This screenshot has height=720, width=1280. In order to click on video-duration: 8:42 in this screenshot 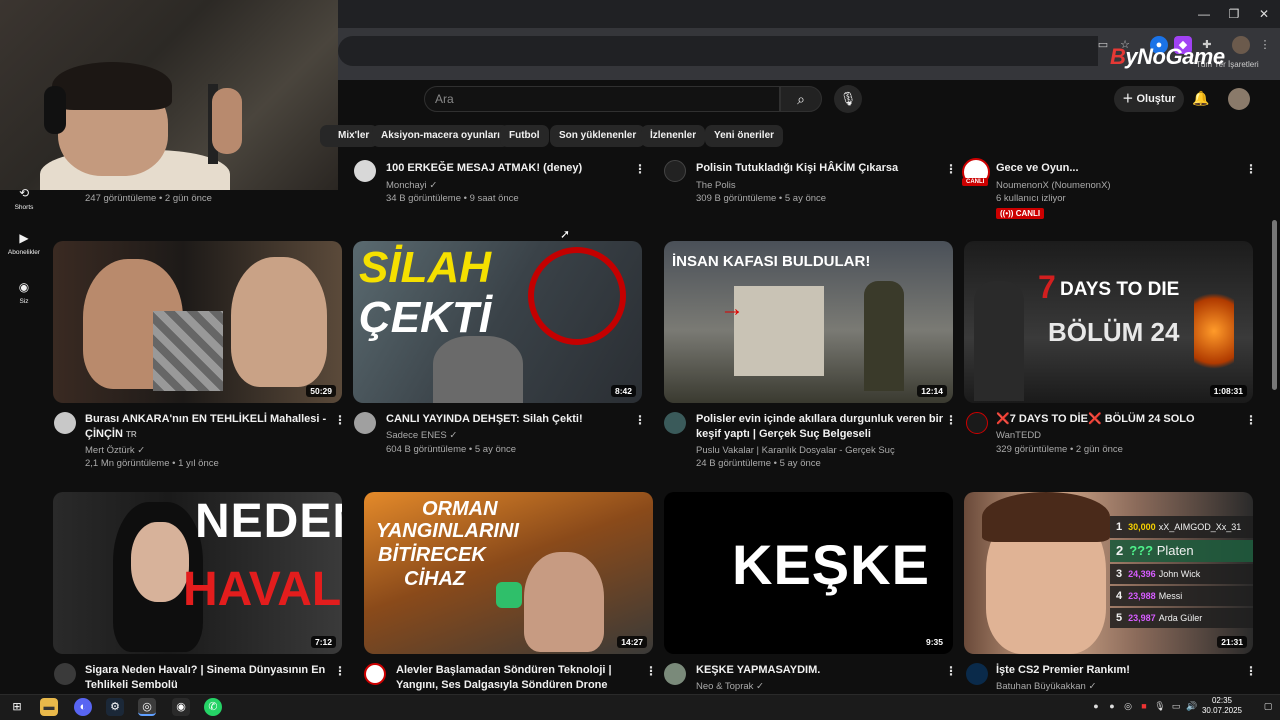, I will do `click(623, 391)`.